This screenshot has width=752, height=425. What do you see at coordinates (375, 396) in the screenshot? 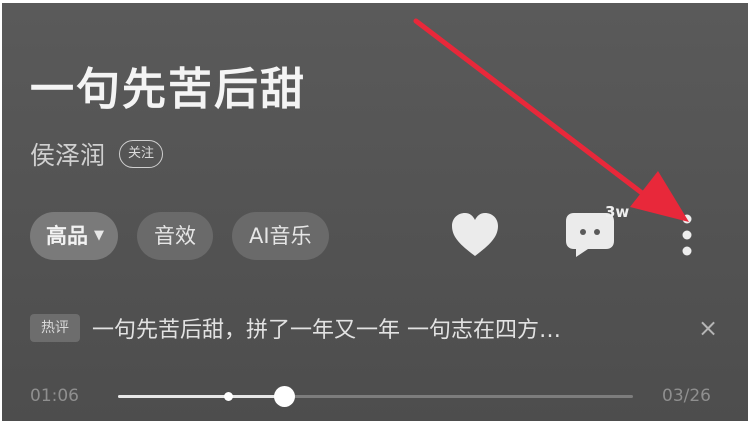
I see `progress-track` at bounding box center [375, 396].